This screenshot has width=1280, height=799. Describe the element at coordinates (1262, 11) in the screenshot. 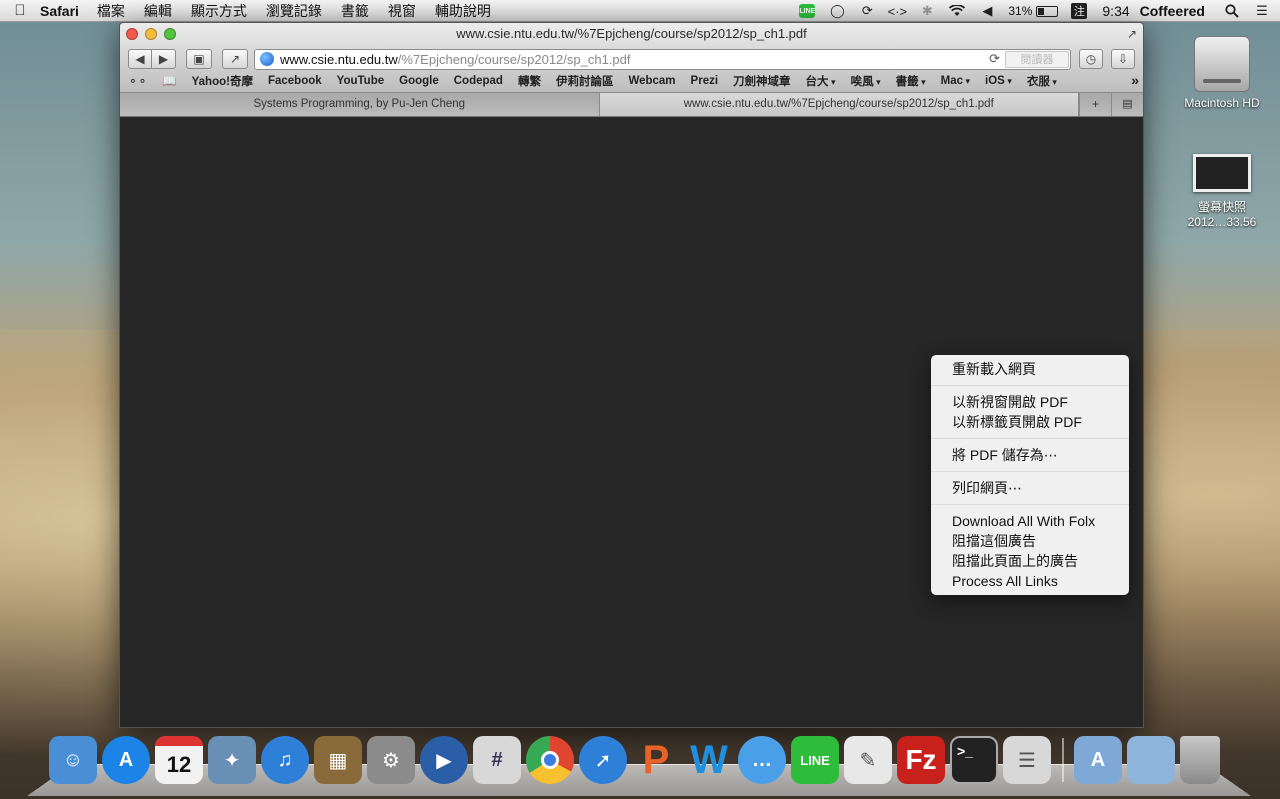

I see `notification-center-icon: ☰` at that location.